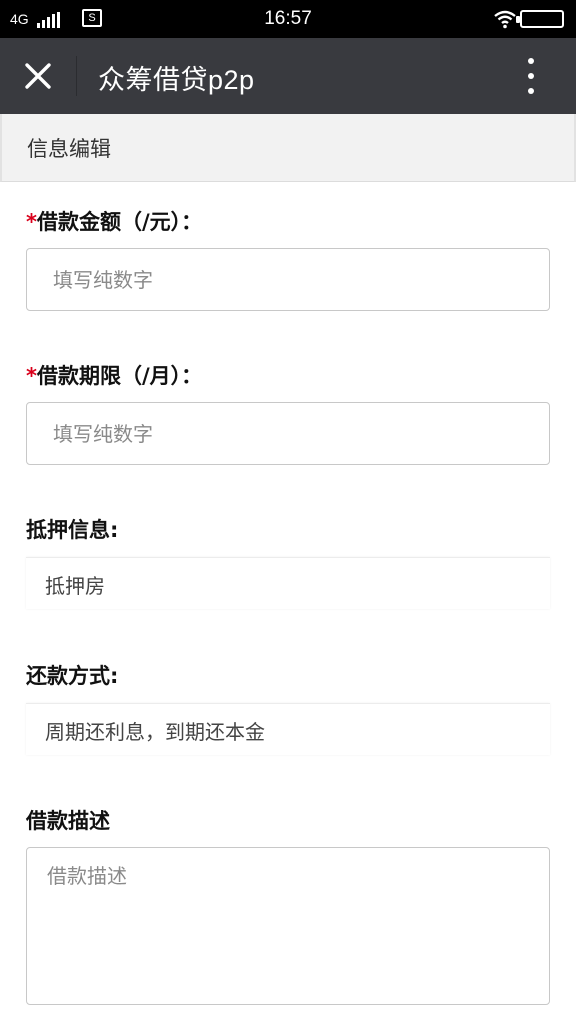 The image size is (576, 1024). I want to click on loan-term-input, so click(288, 433).